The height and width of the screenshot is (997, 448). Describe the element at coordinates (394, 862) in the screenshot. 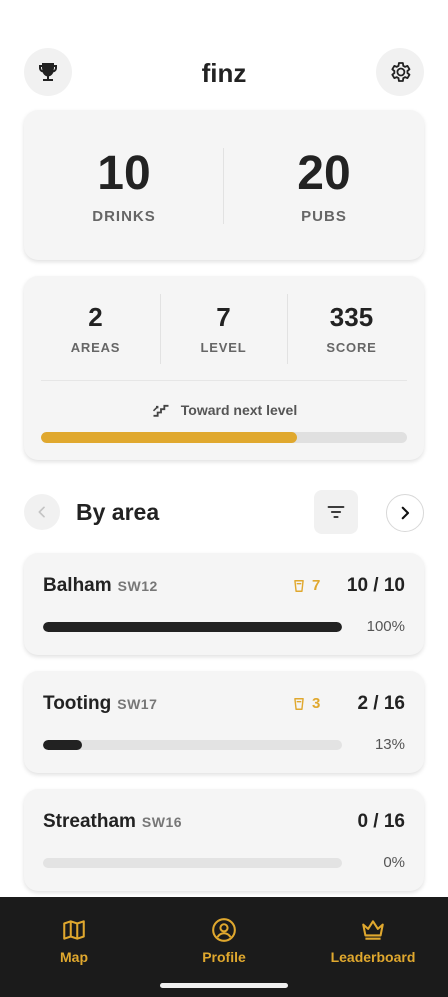

I see `area-percent: 0%` at that location.